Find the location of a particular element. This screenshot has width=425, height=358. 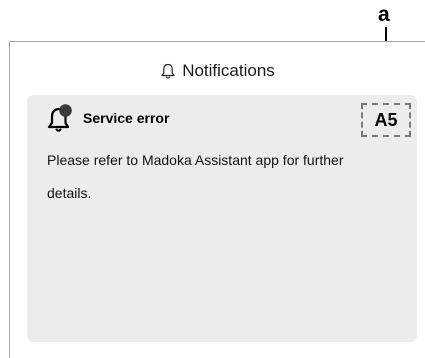

notification-title: Service error is located at coordinates (126, 118).